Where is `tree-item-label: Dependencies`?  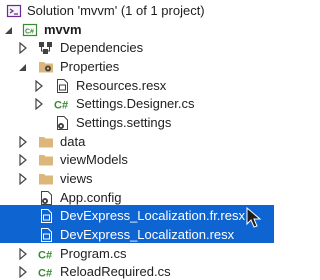
tree-item-label: Dependencies is located at coordinates (102, 47).